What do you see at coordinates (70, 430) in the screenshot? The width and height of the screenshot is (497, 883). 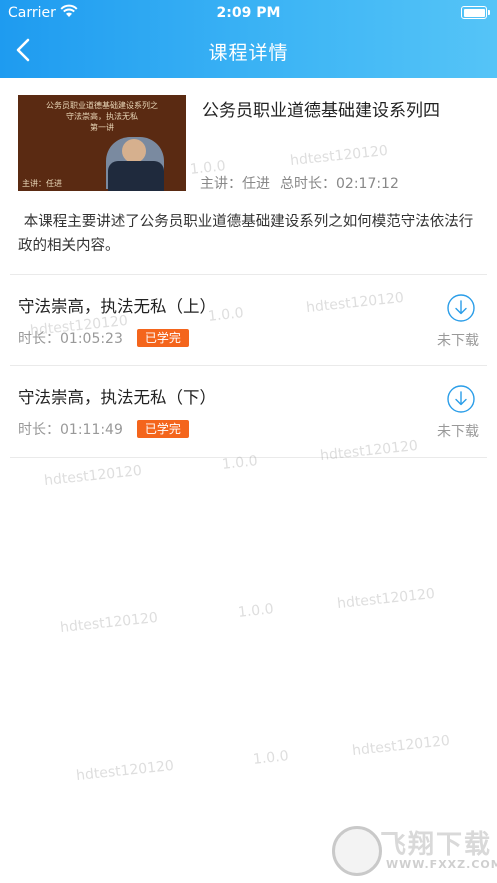 I see `lesson-duration: 时长：01:11:49` at bounding box center [70, 430].